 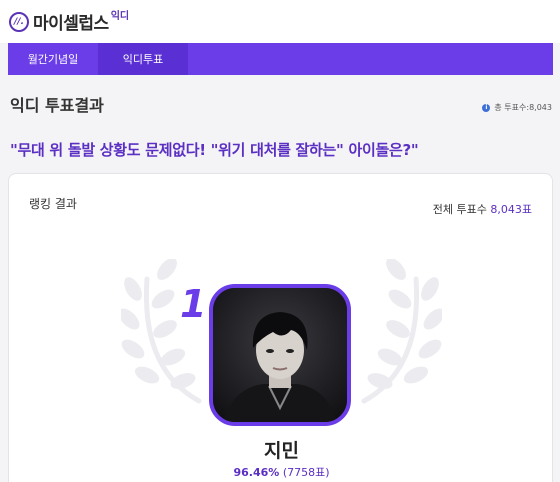 I want to click on winner-stats: 96.46% (7758표), so click(x=281, y=472).